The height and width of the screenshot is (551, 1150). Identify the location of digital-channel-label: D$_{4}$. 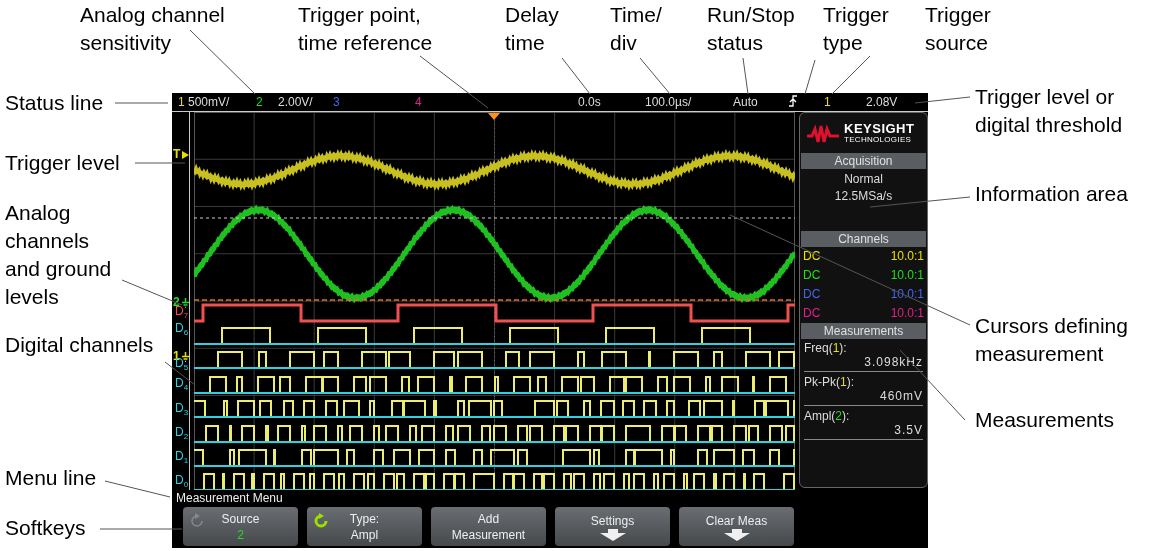
(182, 386).